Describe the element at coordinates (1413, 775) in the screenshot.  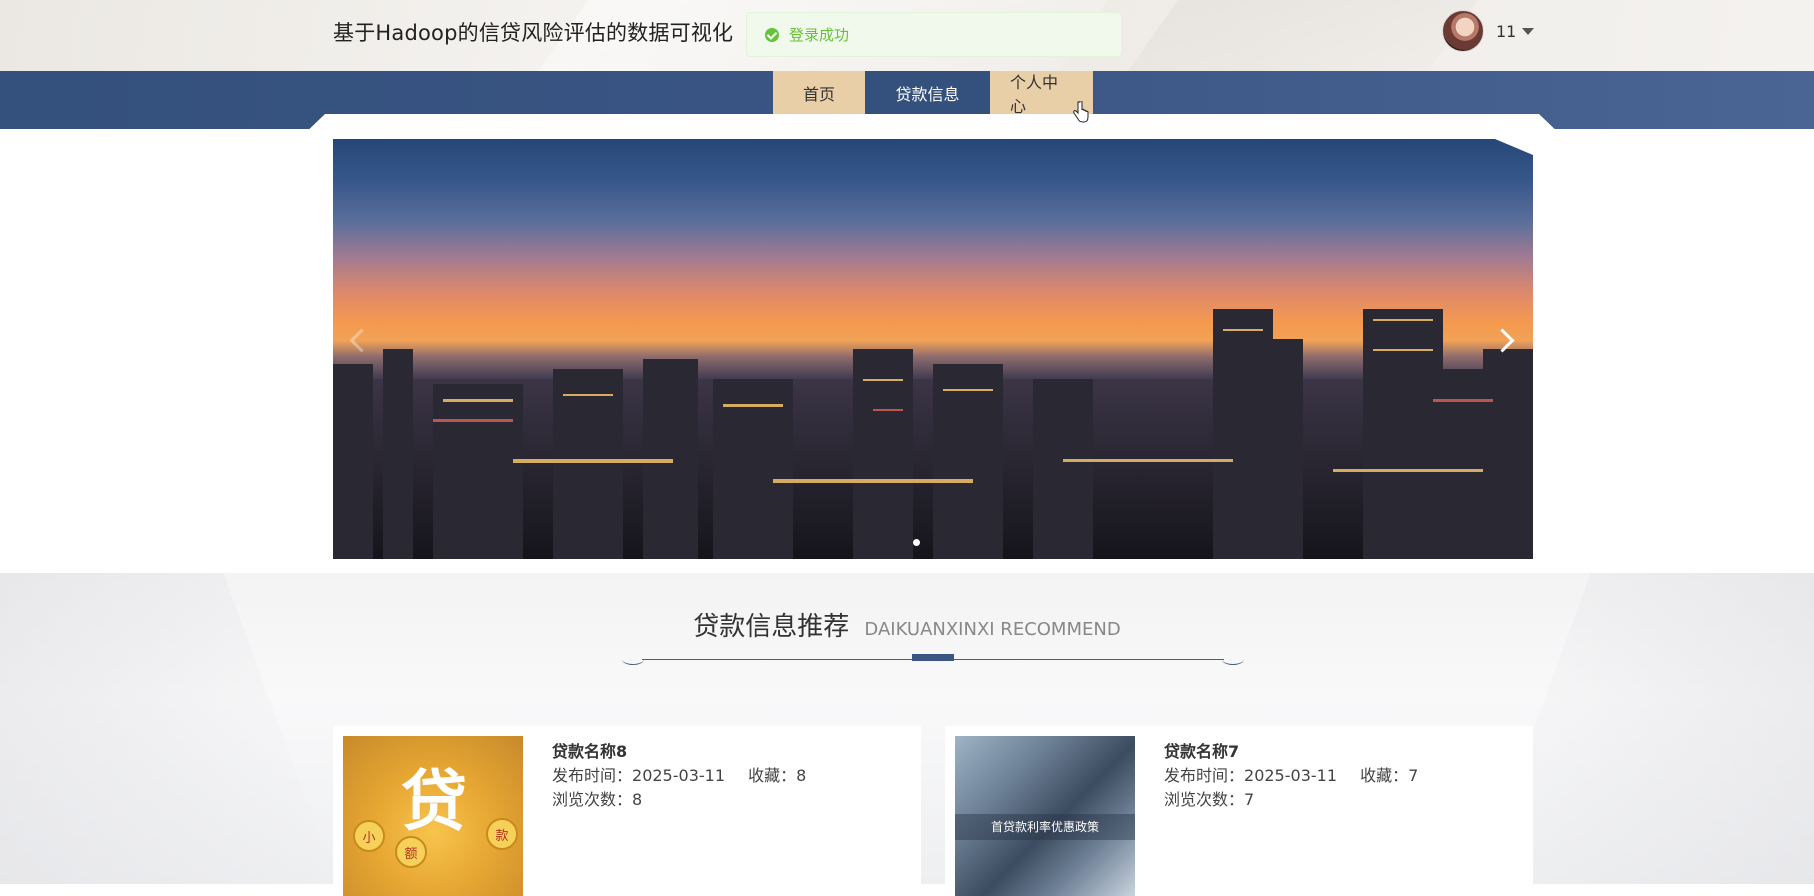
I see `favorites-count: 7` at that location.